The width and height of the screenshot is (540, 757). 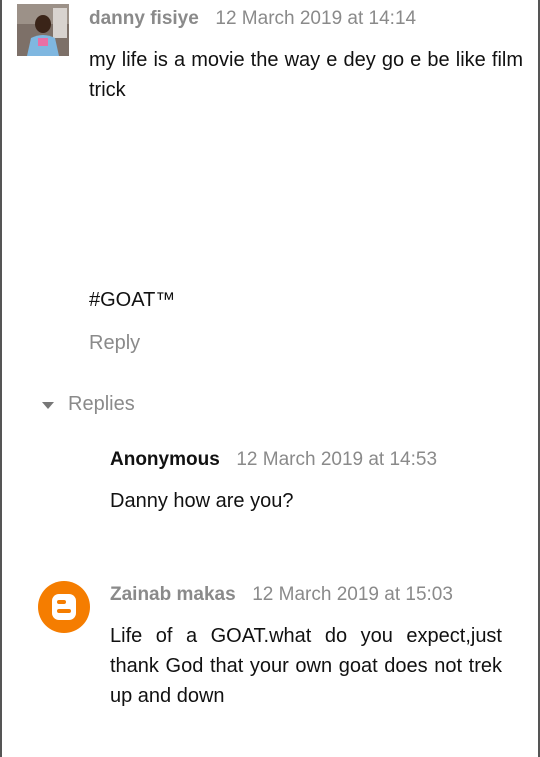 I want to click on comment-tag: #GOAT™, so click(x=132, y=300).